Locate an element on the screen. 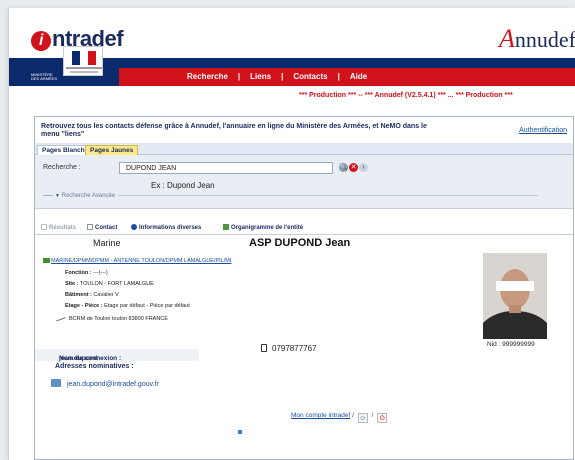 This screenshot has width=575, height=460. clear-icon: ✕ is located at coordinates (353, 167).